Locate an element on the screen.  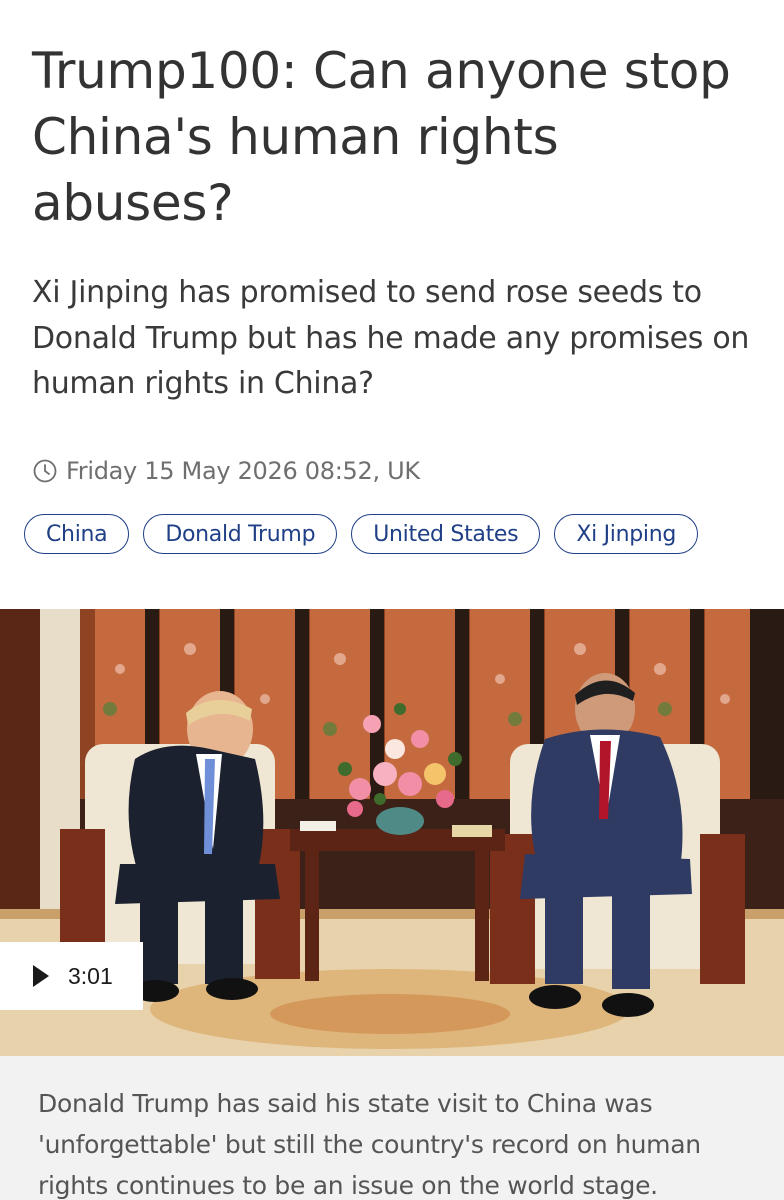
tag-china: China is located at coordinates (77, 534).